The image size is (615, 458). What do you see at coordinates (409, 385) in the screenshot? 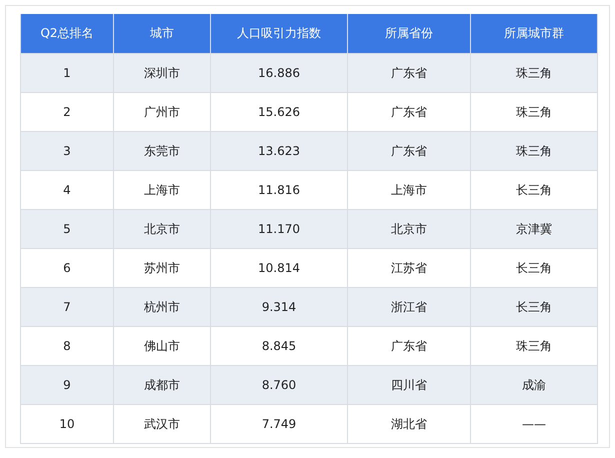
I see `table-cell-text: 四川省` at bounding box center [409, 385].